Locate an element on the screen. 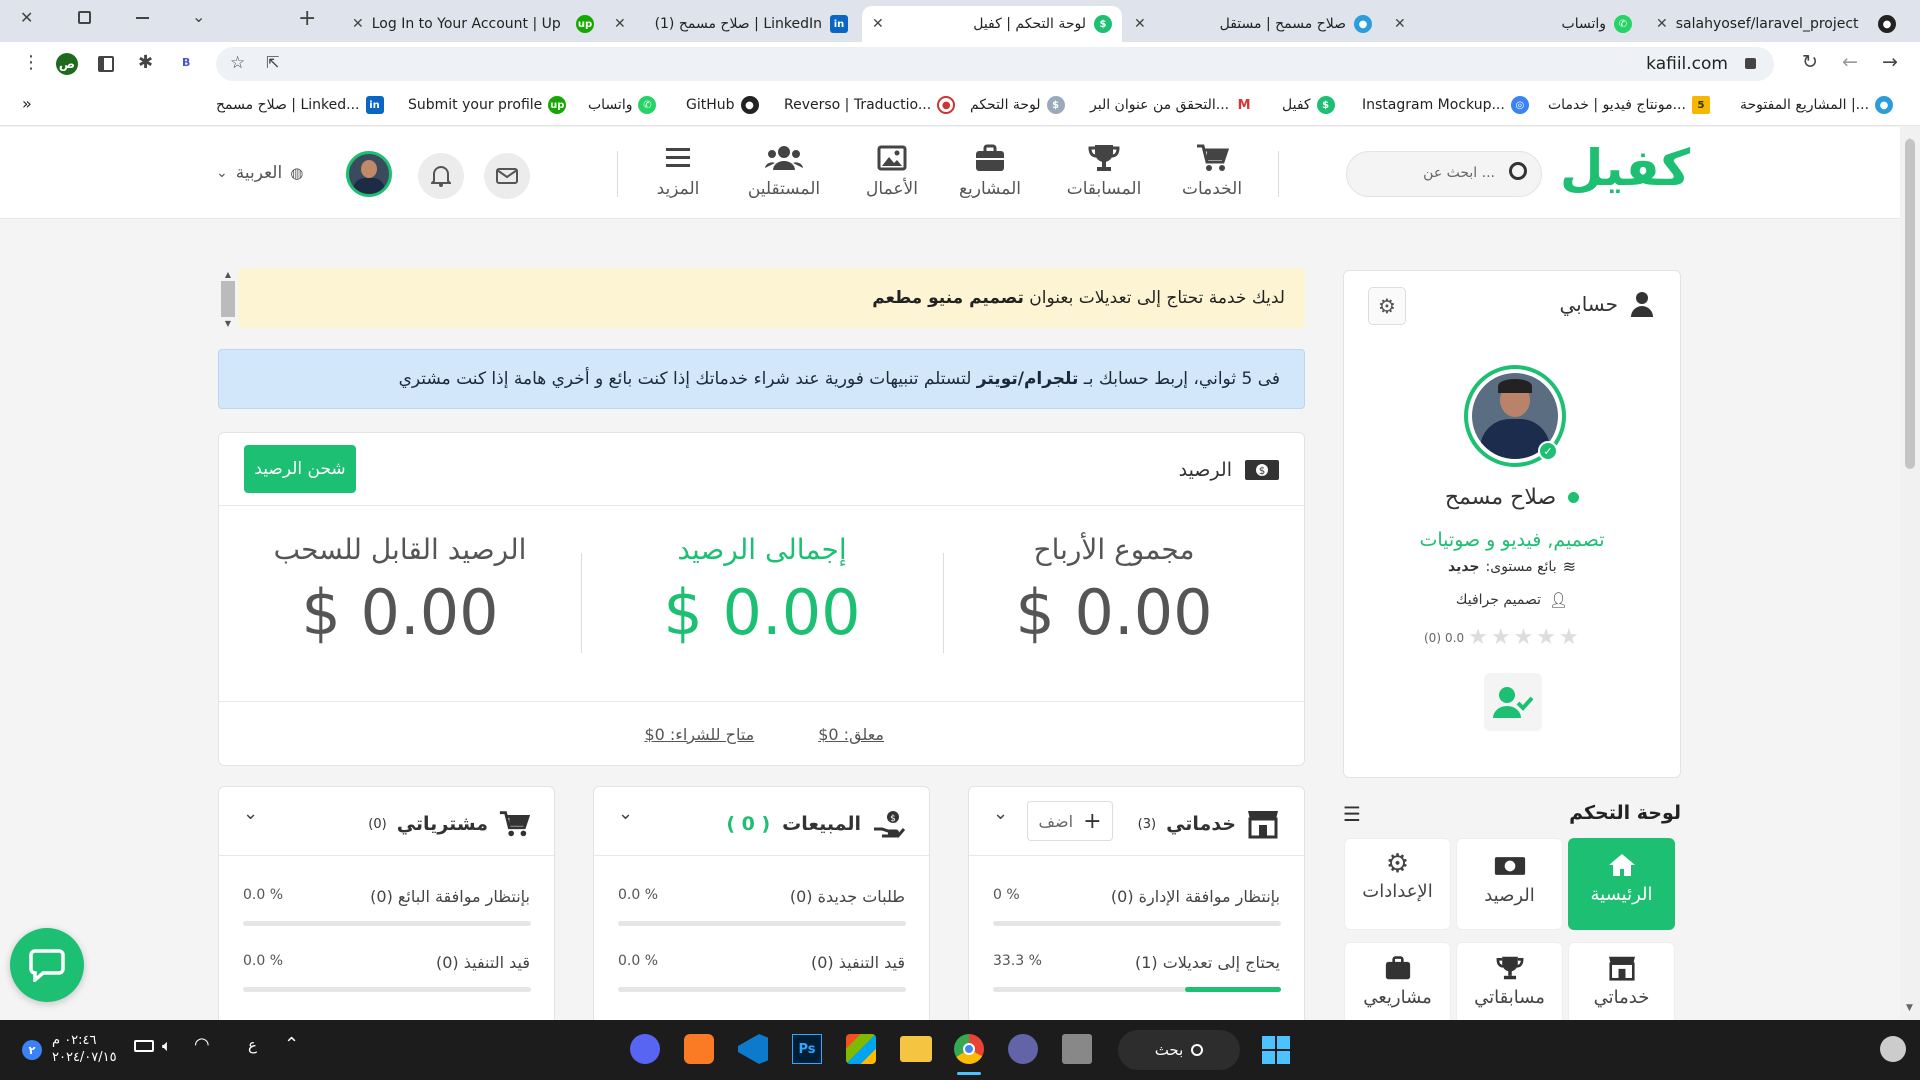 The image size is (1920, 1080). minimize-window-icon is located at coordinates (142, 18).